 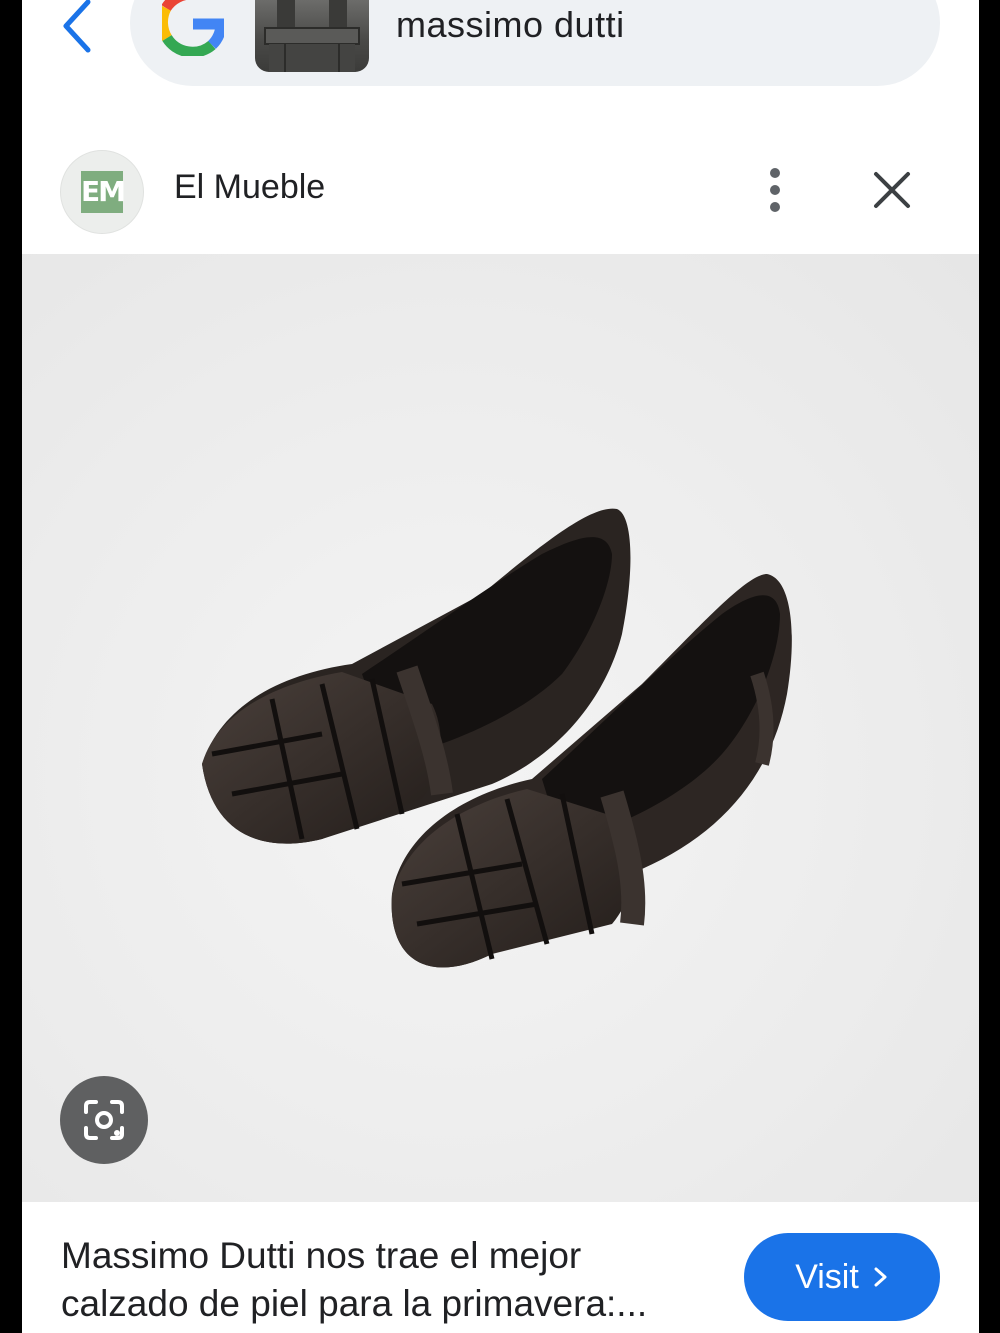 I want to click on back-chevron-icon, so click(x=78, y=30).